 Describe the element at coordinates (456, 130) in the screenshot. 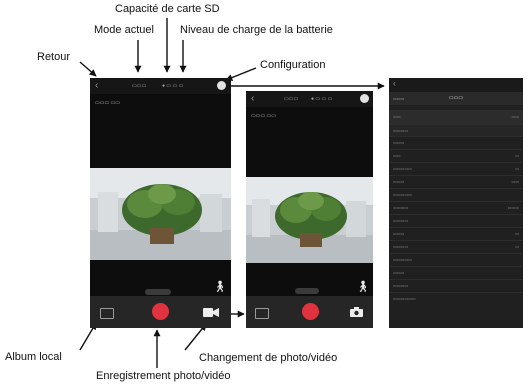

I see `settings-section-header: ▭▭▭▭` at that location.